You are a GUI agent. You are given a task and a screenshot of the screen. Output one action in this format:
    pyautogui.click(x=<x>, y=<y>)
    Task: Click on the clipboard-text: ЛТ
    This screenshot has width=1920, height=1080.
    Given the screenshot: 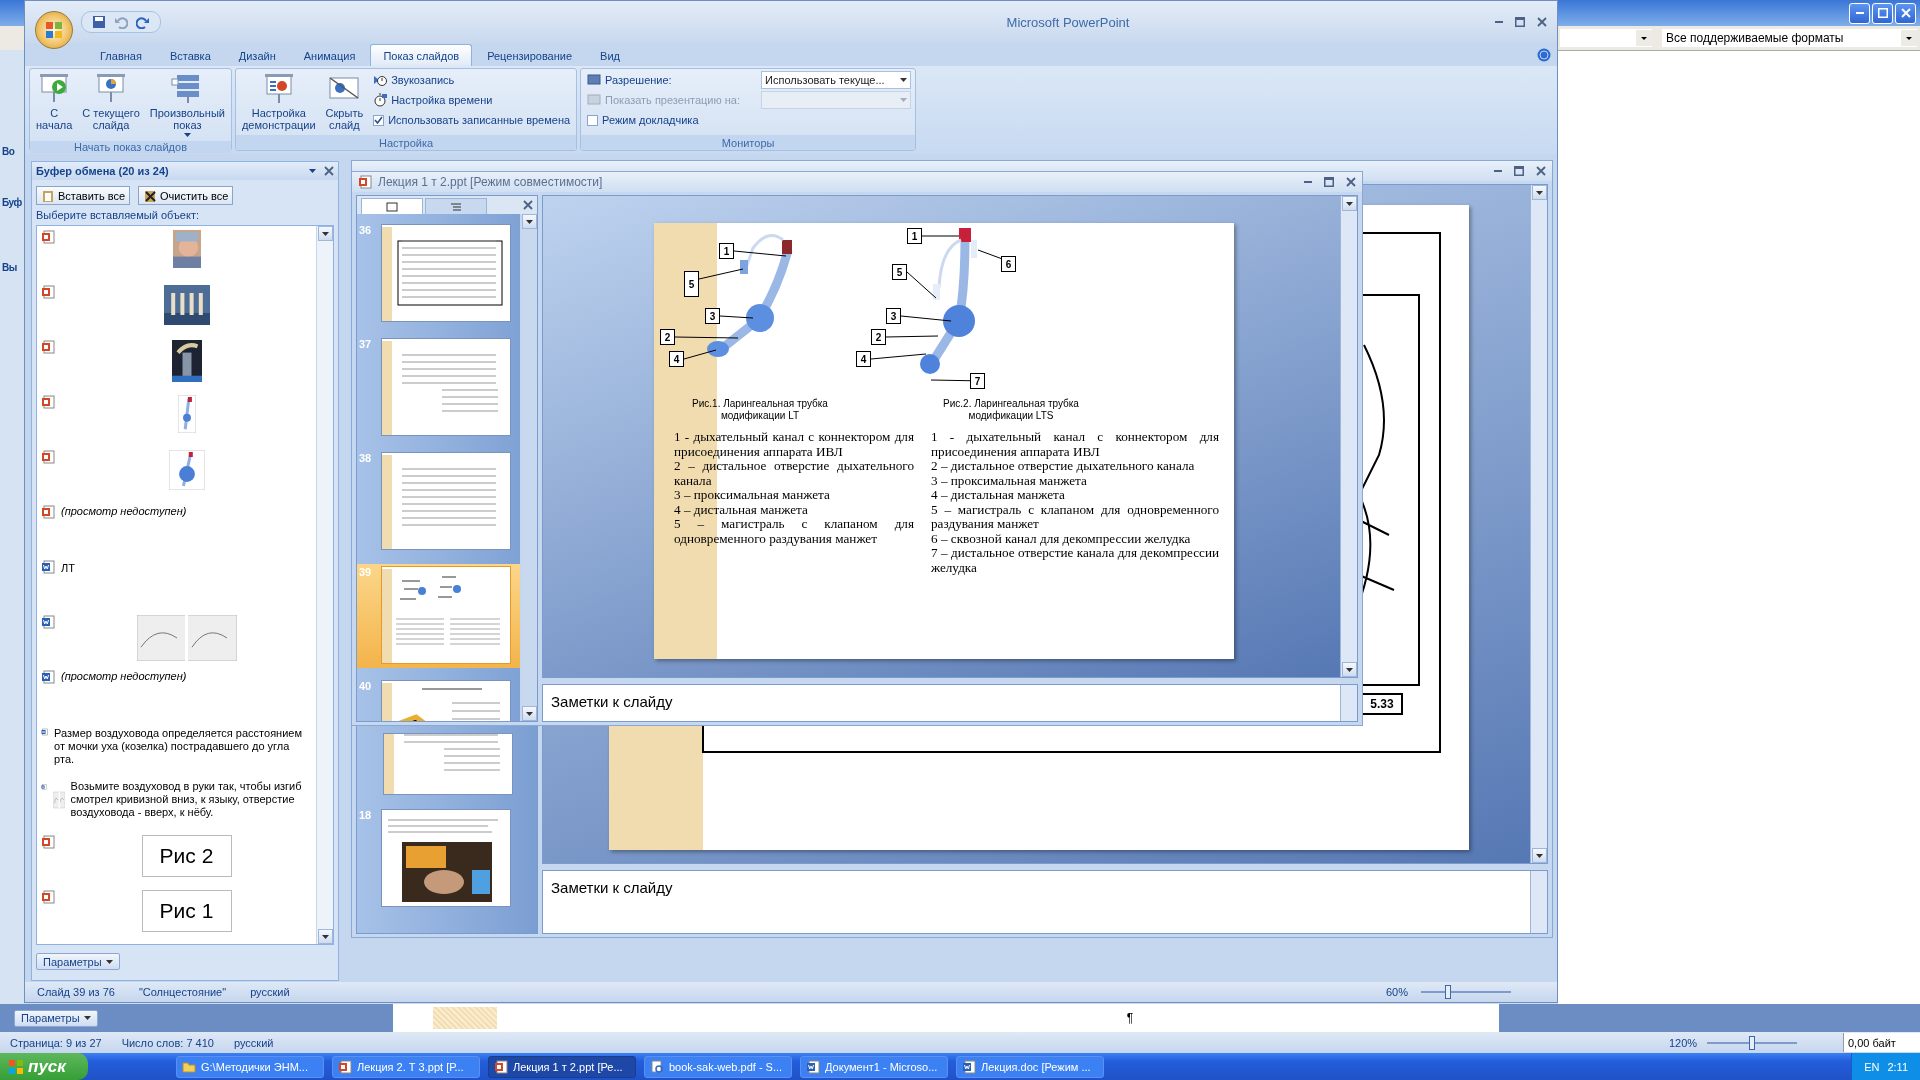 What is the action you would take?
    pyautogui.click(x=68, y=568)
    